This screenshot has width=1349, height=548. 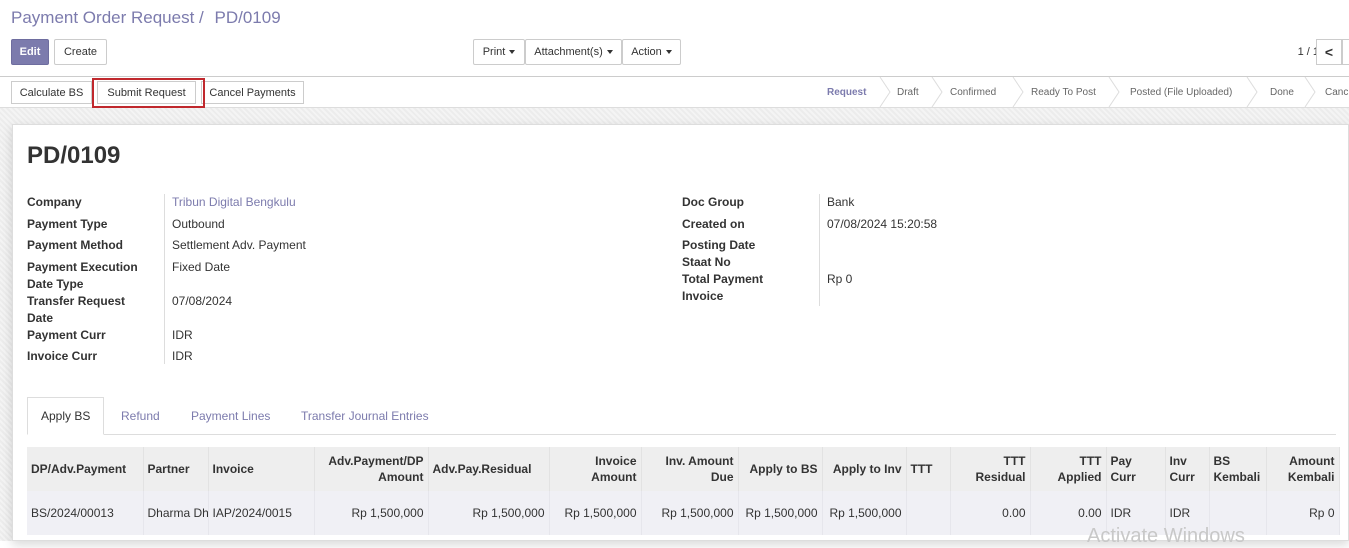 What do you see at coordinates (719, 245) in the screenshot?
I see `label-posting-date: Posting Date` at bounding box center [719, 245].